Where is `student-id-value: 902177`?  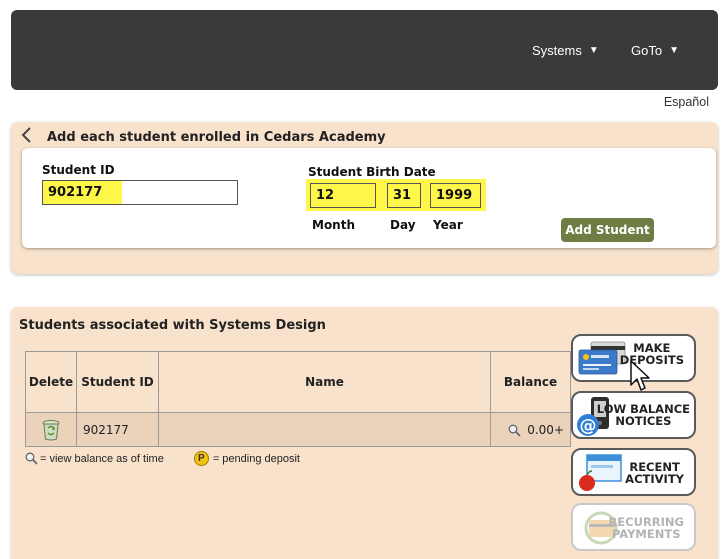
student-id-value: 902177 is located at coordinates (75, 192).